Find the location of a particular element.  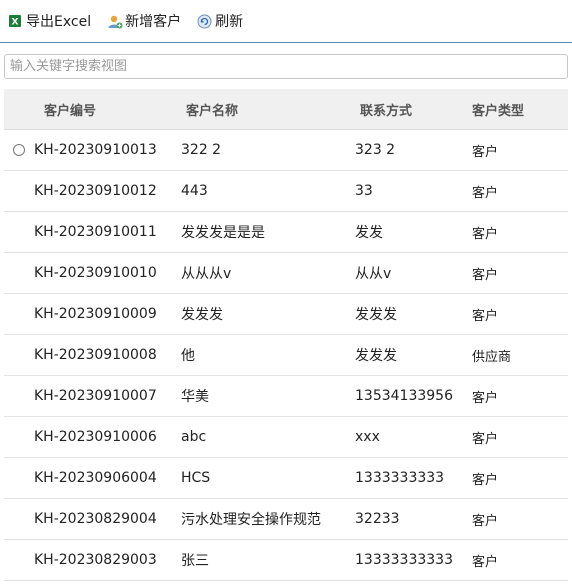

cell-contact: 323 2 is located at coordinates (375, 150).